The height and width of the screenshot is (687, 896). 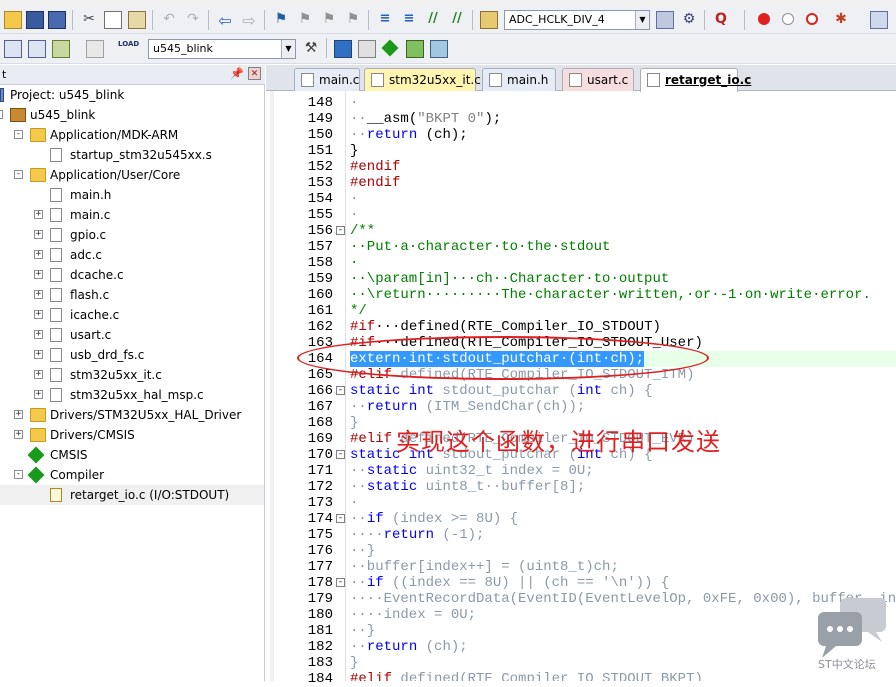 I want to click on tree-item: - u545_blink, so click(x=132, y=115).